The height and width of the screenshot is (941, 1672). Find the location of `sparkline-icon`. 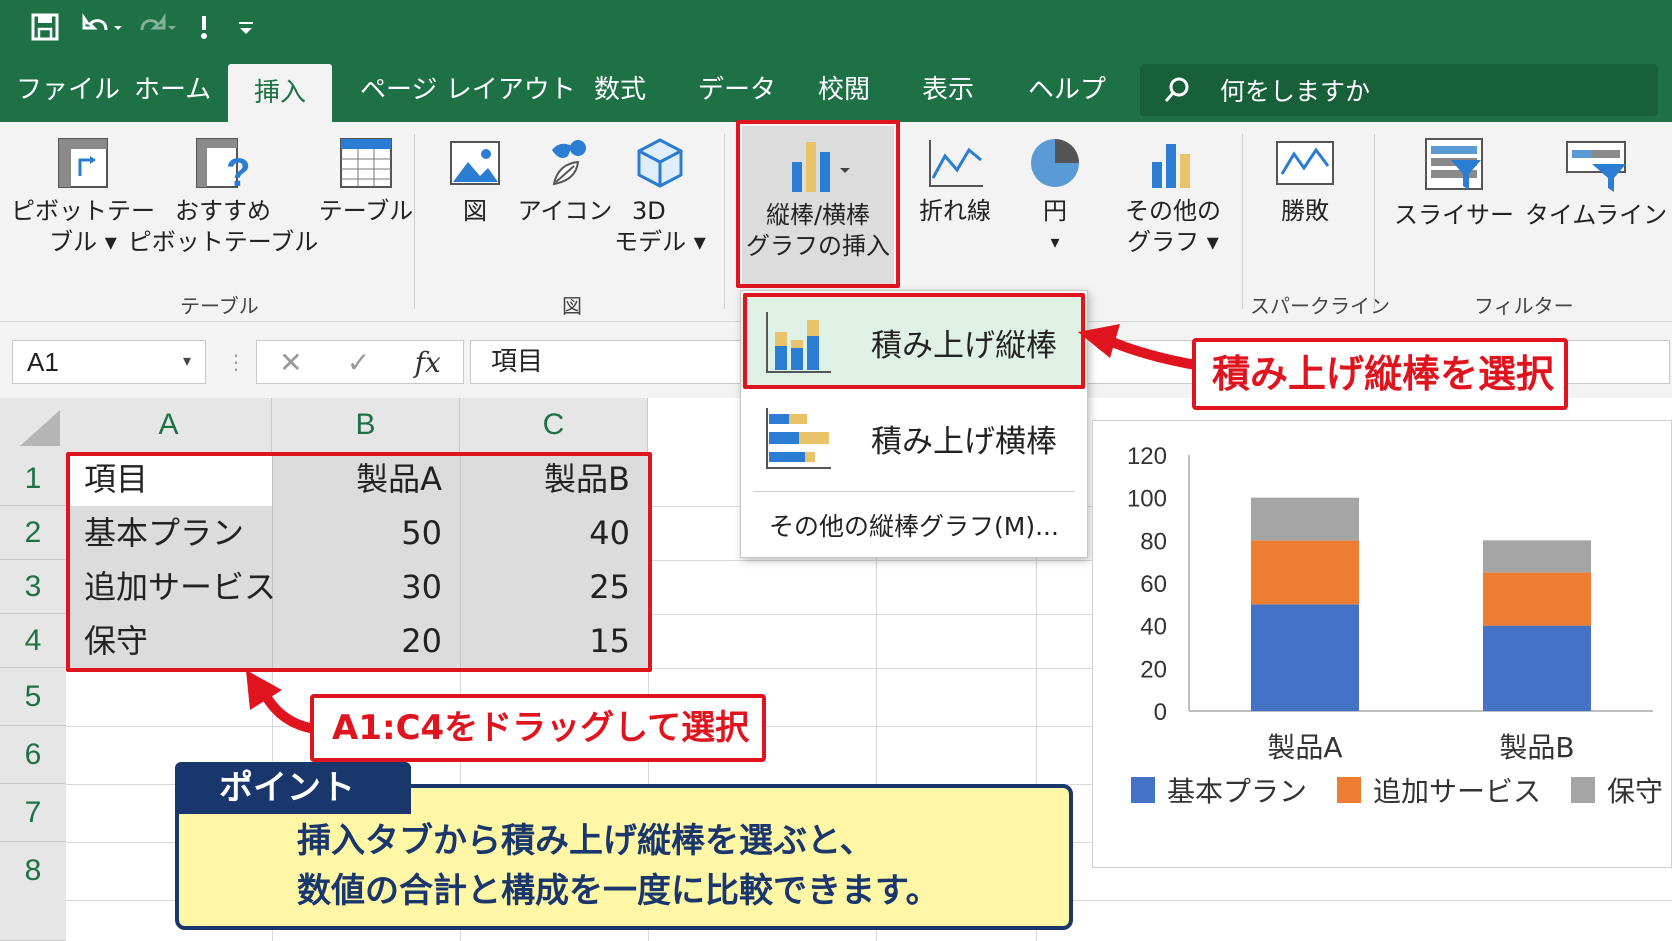

sparkline-icon is located at coordinates (1305, 163).